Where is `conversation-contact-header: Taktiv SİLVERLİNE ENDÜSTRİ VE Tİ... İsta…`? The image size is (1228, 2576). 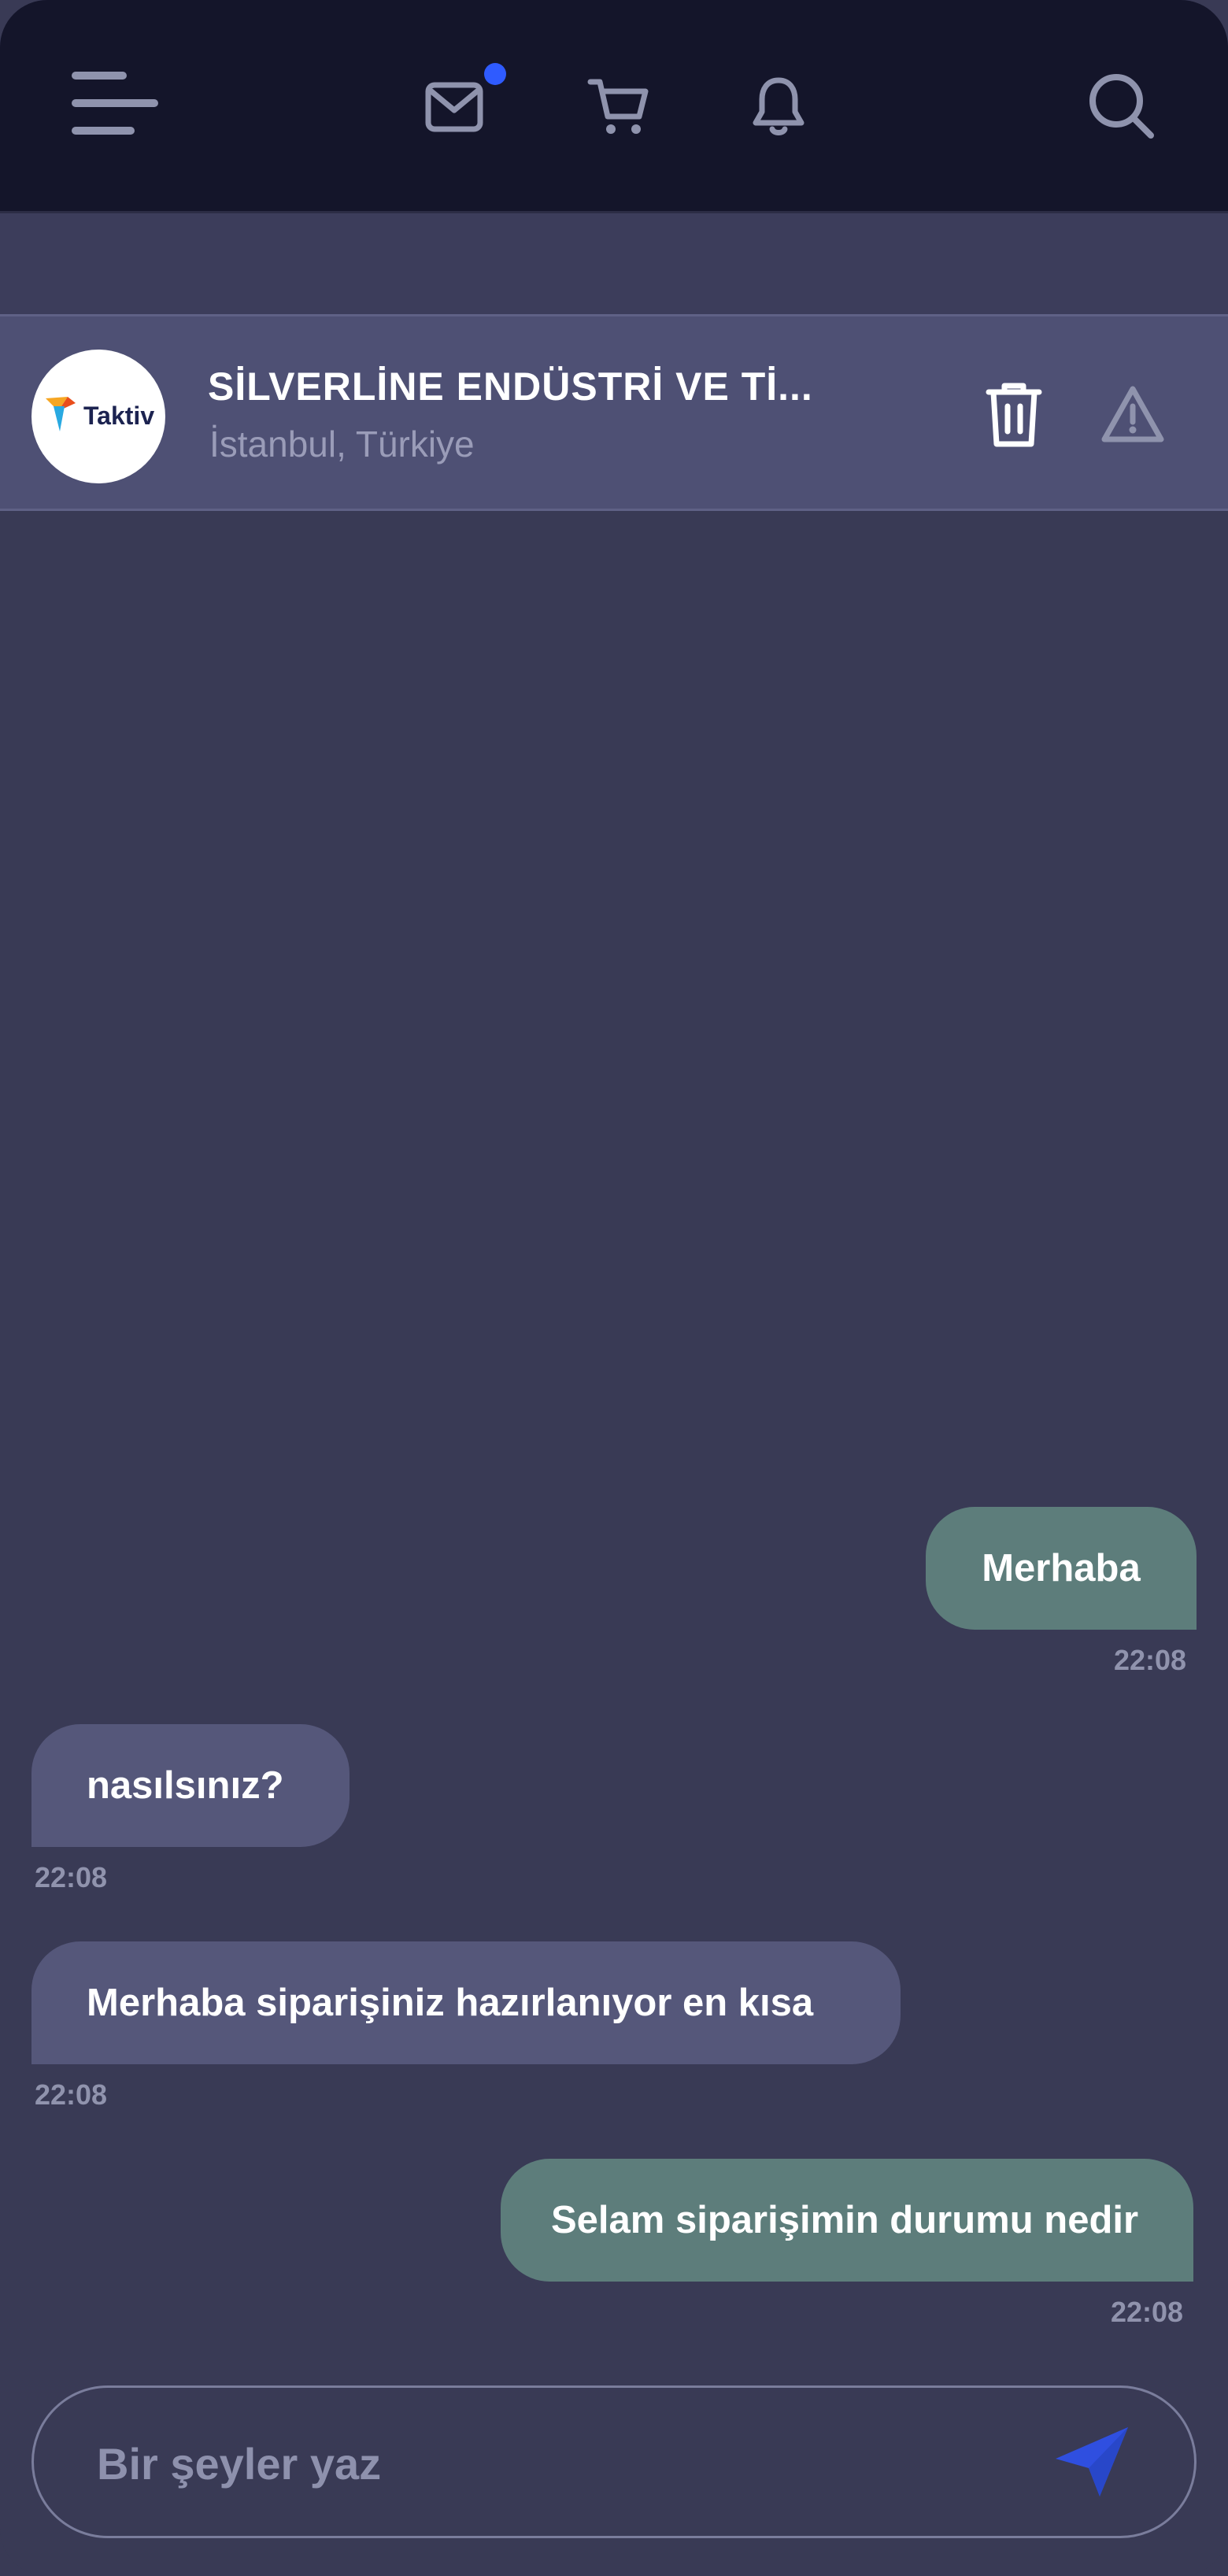 conversation-contact-header: Taktiv SİLVERLİNE ENDÜSTRİ VE Tİ... İsta… is located at coordinates (614, 412).